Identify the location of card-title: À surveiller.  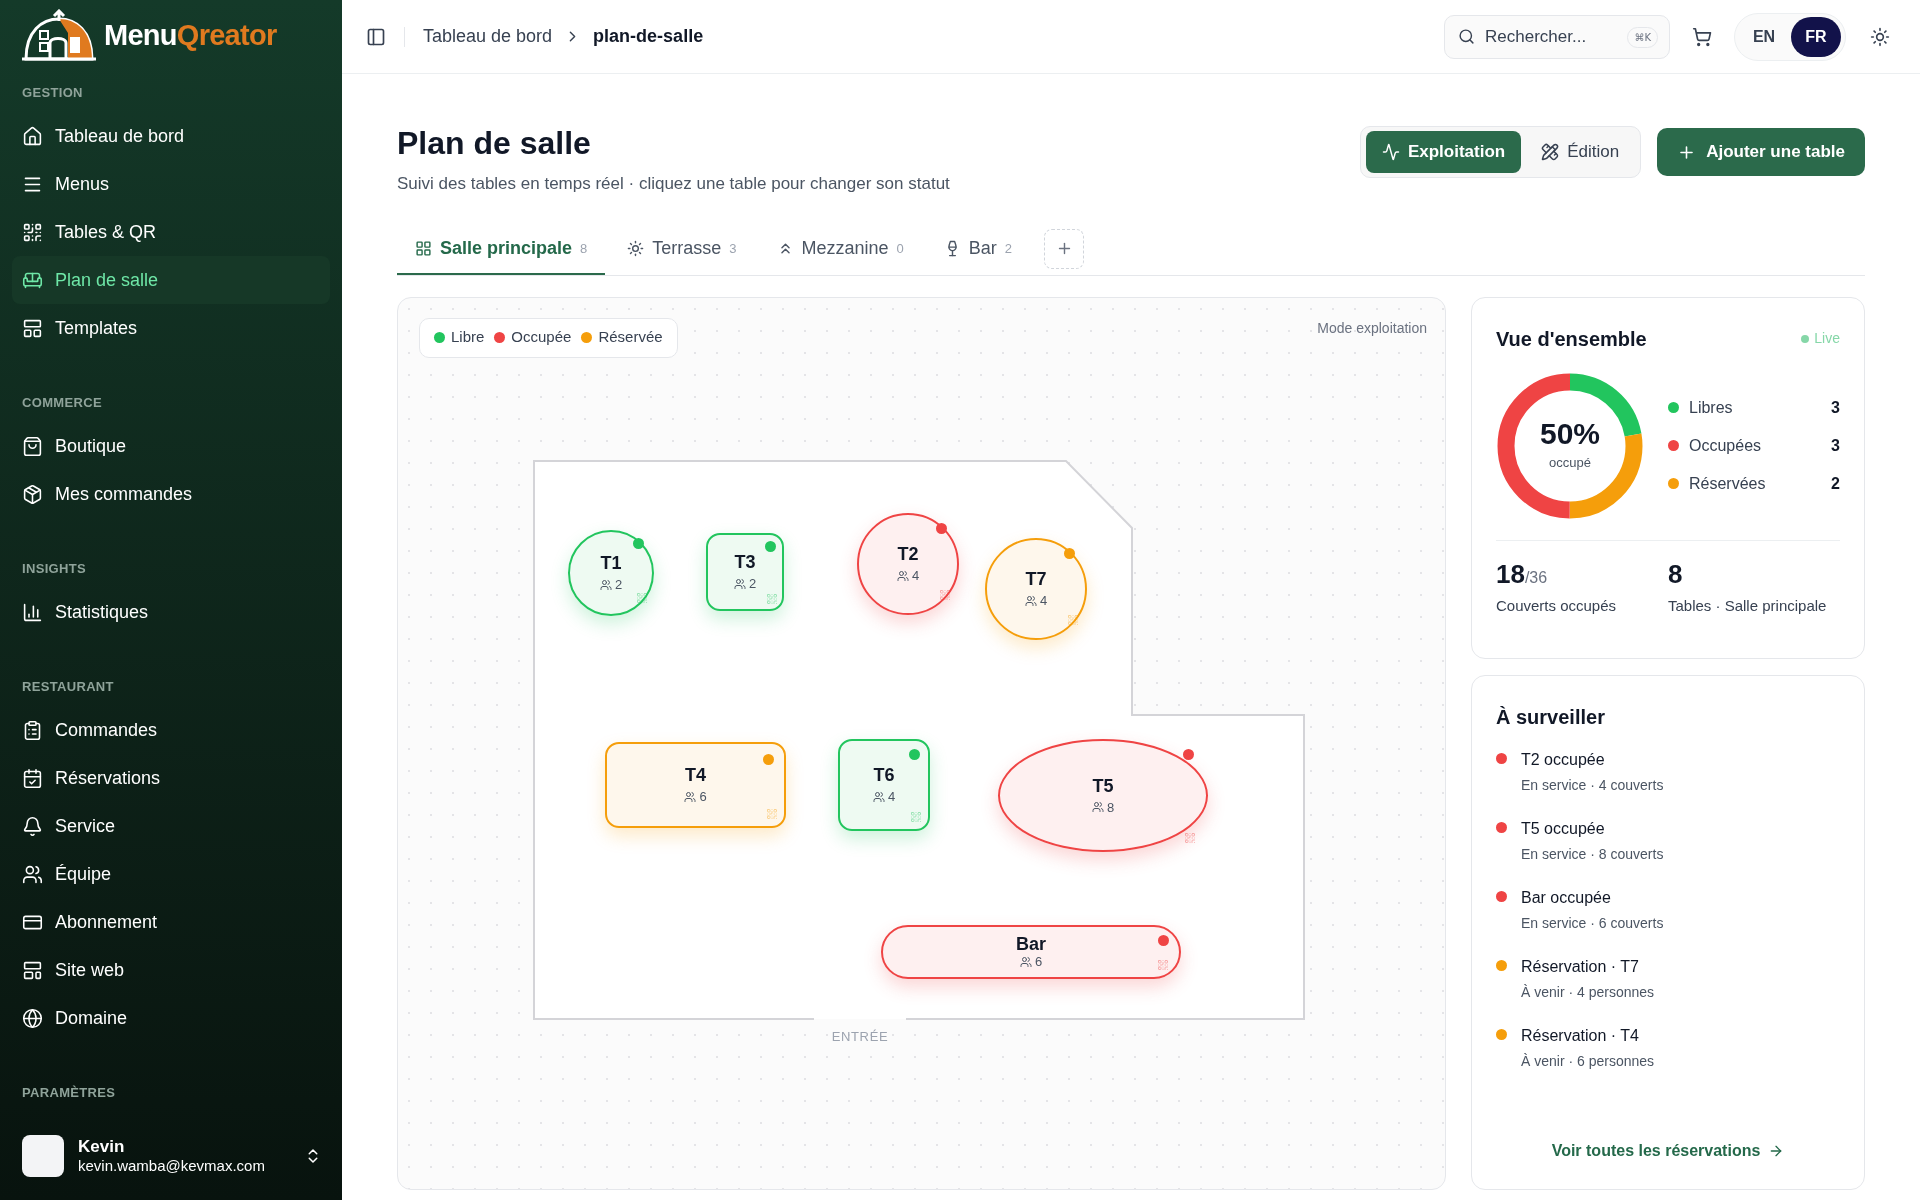
(1551, 717).